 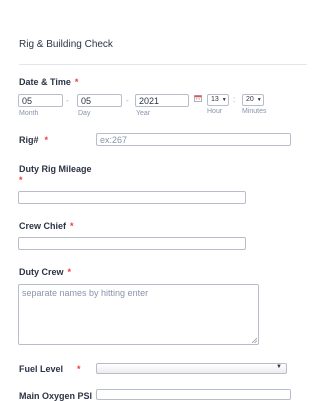 I want to click on crew-chief-input, so click(x=132, y=243).